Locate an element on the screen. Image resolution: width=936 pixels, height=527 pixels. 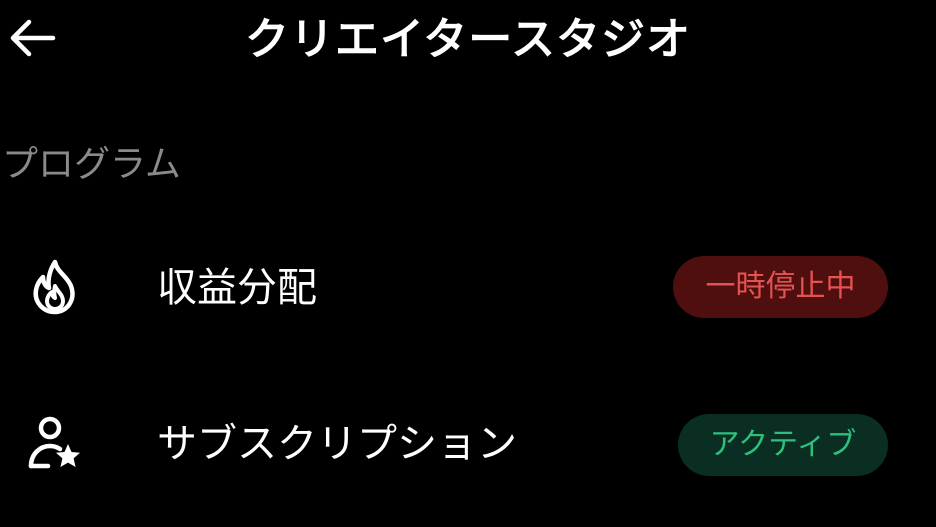
status-badge: アクティブ is located at coordinates (783, 445).